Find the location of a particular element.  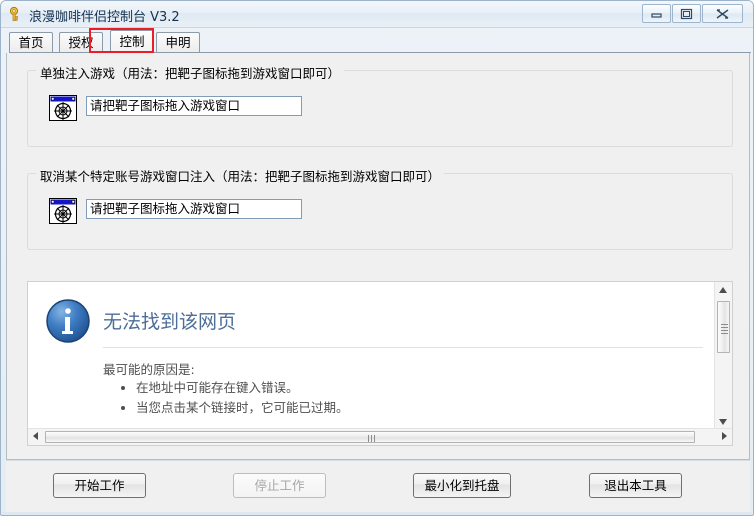

webview-vertical-scrollbar is located at coordinates (723, 356).